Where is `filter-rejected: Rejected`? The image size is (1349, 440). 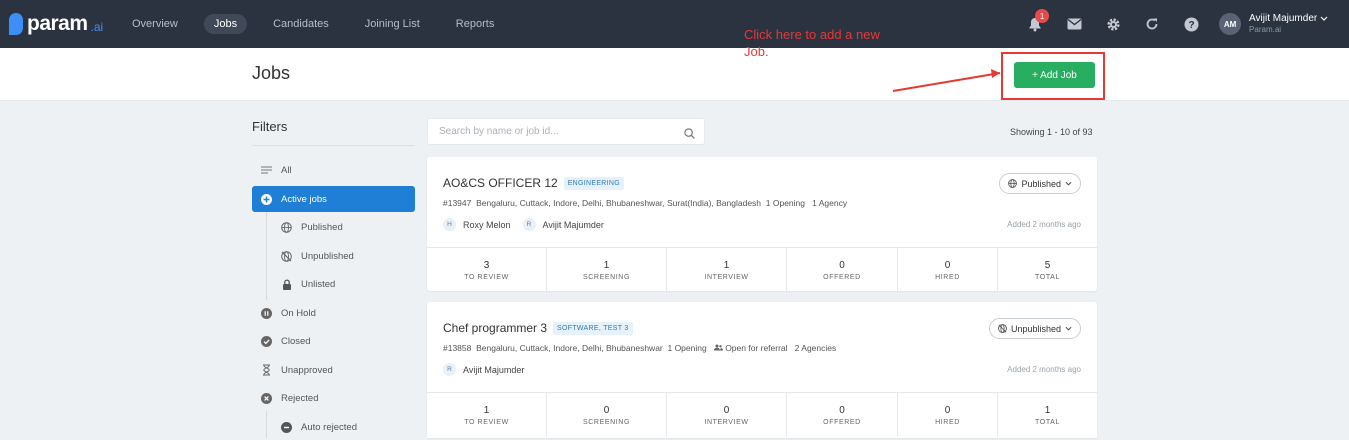
filter-rejected: Rejected is located at coordinates (333, 398).